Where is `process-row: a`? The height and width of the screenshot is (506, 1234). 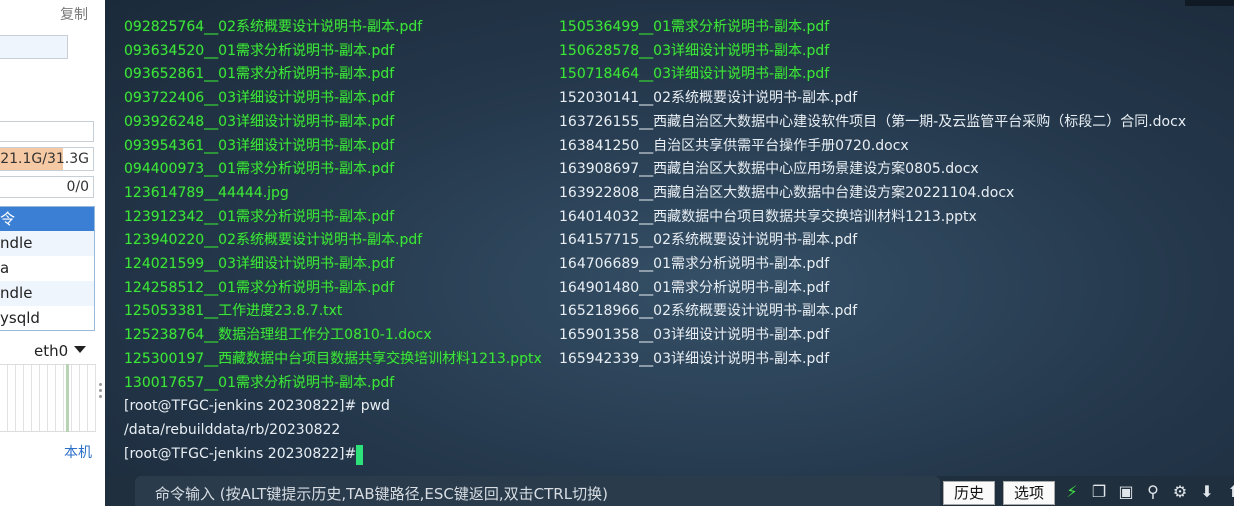
process-row: a is located at coordinates (47, 268).